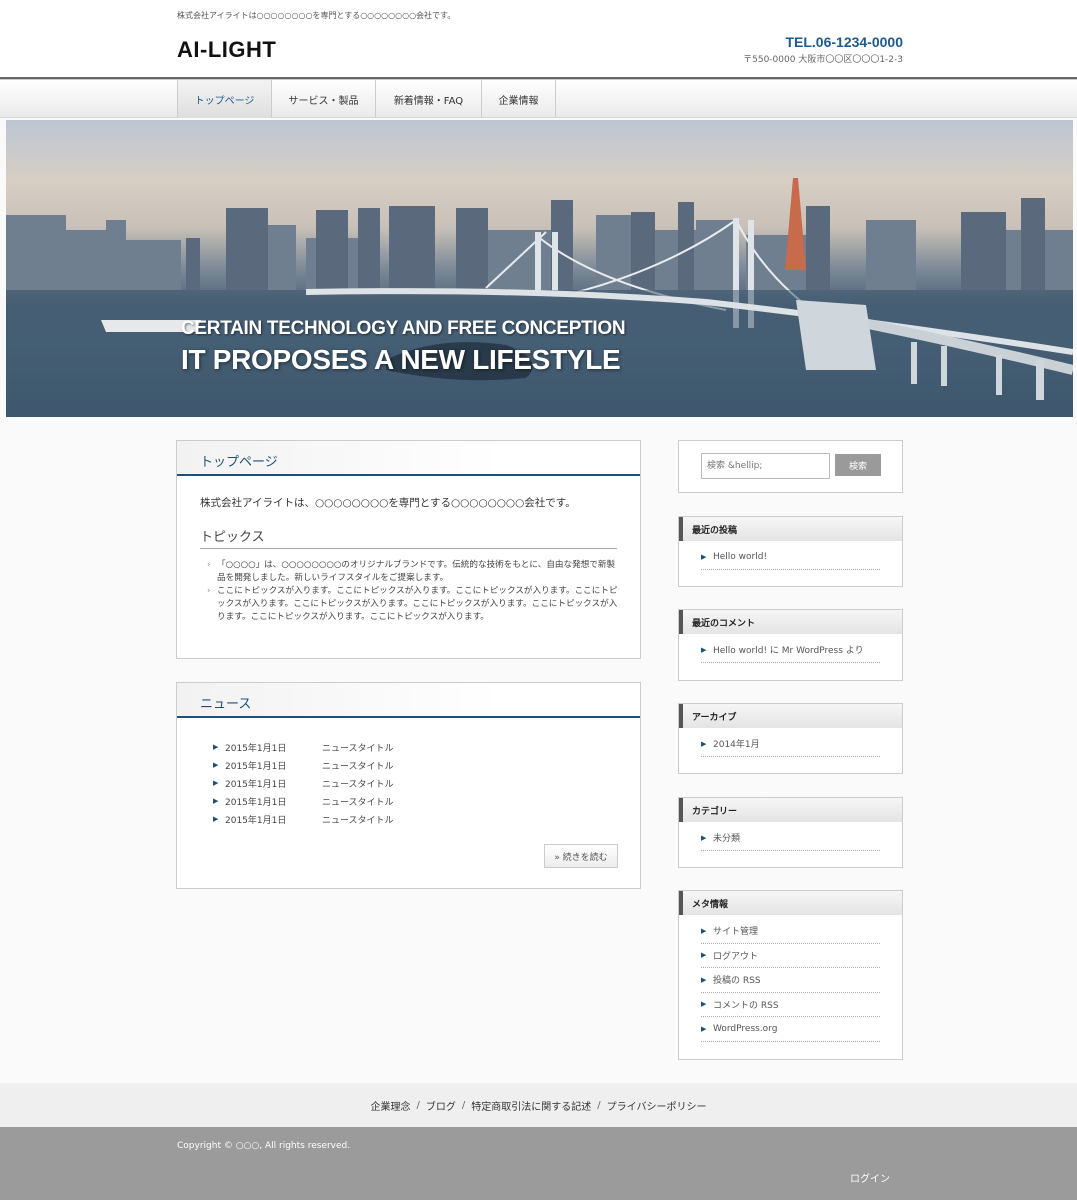 The height and width of the screenshot is (1200, 1077). I want to click on widget-link-label: 投稿の RSS, so click(737, 979).